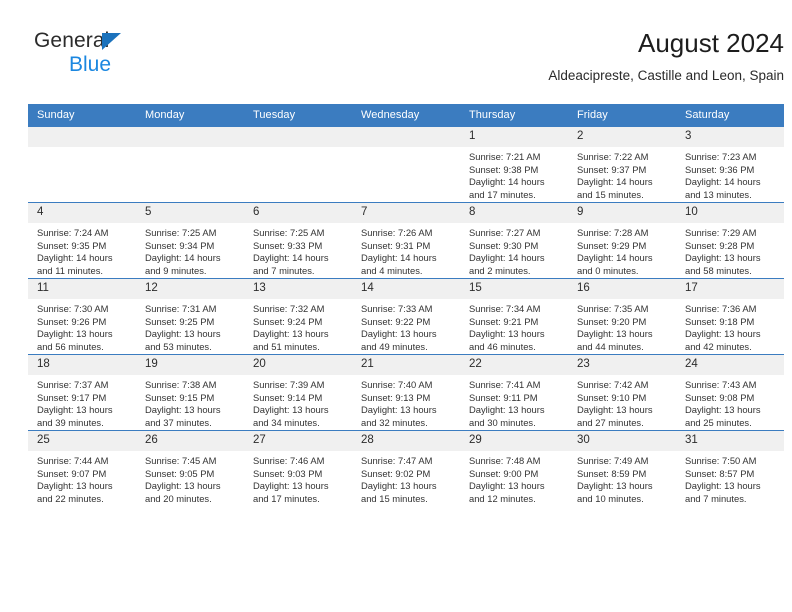 The height and width of the screenshot is (612, 792). What do you see at coordinates (505, 308) in the screenshot?
I see `sunrise-text: Sunrise: 7:34 AM` at bounding box center [505, 308].